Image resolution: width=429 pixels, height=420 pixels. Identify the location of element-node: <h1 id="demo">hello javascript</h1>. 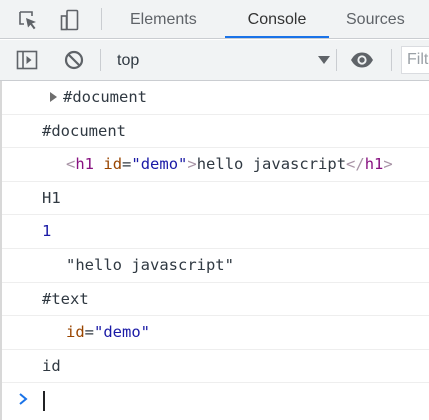
(229, 164).